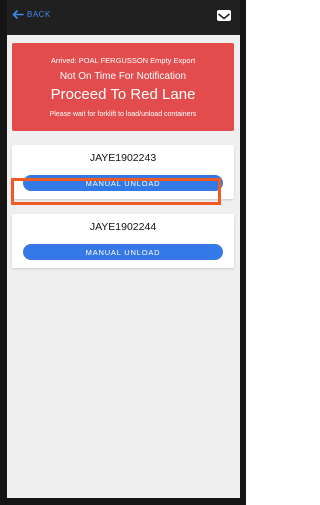 This screenshot has width=320, height=505. Describe the element at coordinates (39, 14) in the screenshot. I see `back-label: BACK` at that location.